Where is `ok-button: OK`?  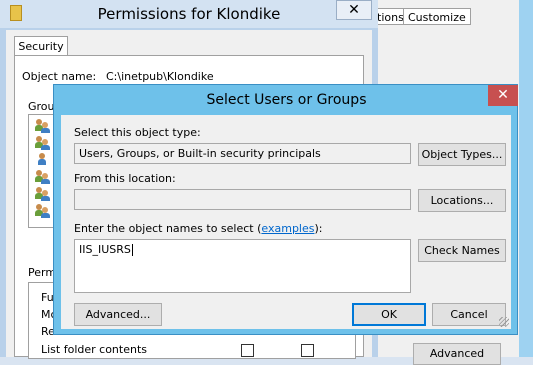 ok-button: OK is located at coordinates (389, 314).